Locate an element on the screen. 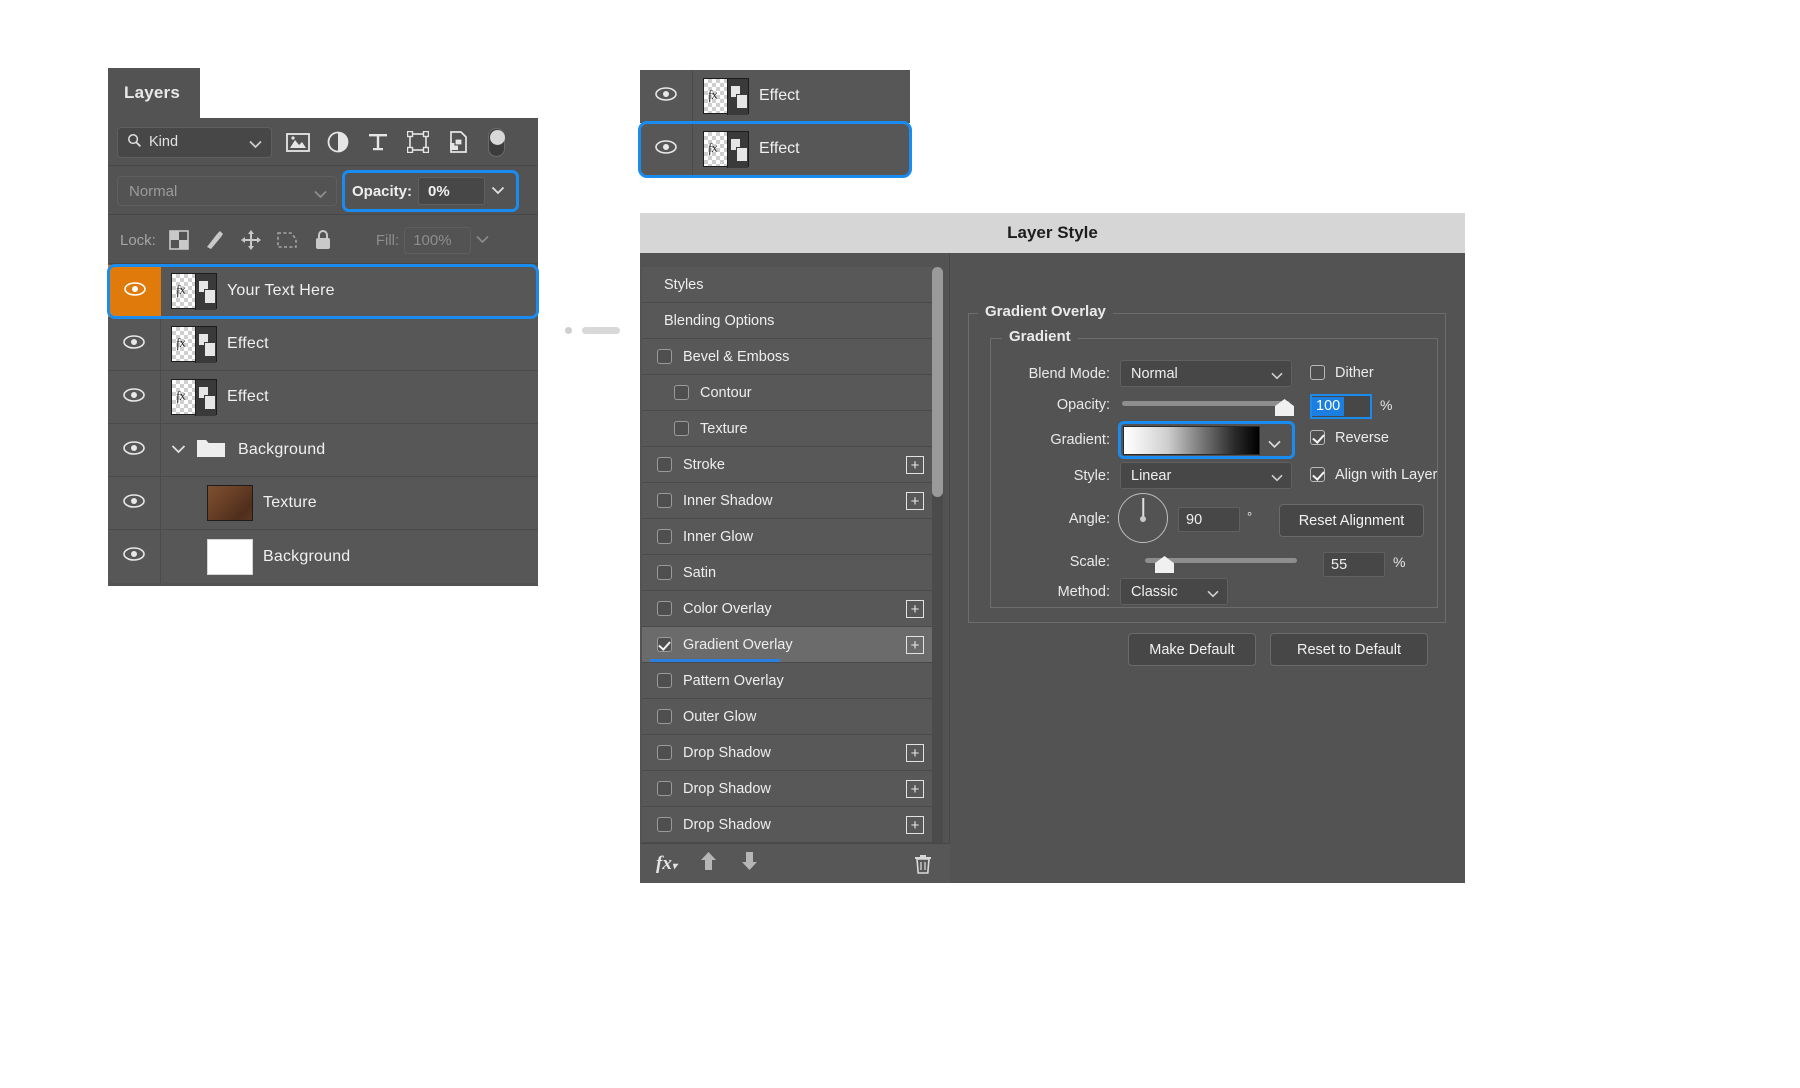 This screenshot has height=1088, width=1800. filter-kind-select: Kind is located at coordinates (194, 142).